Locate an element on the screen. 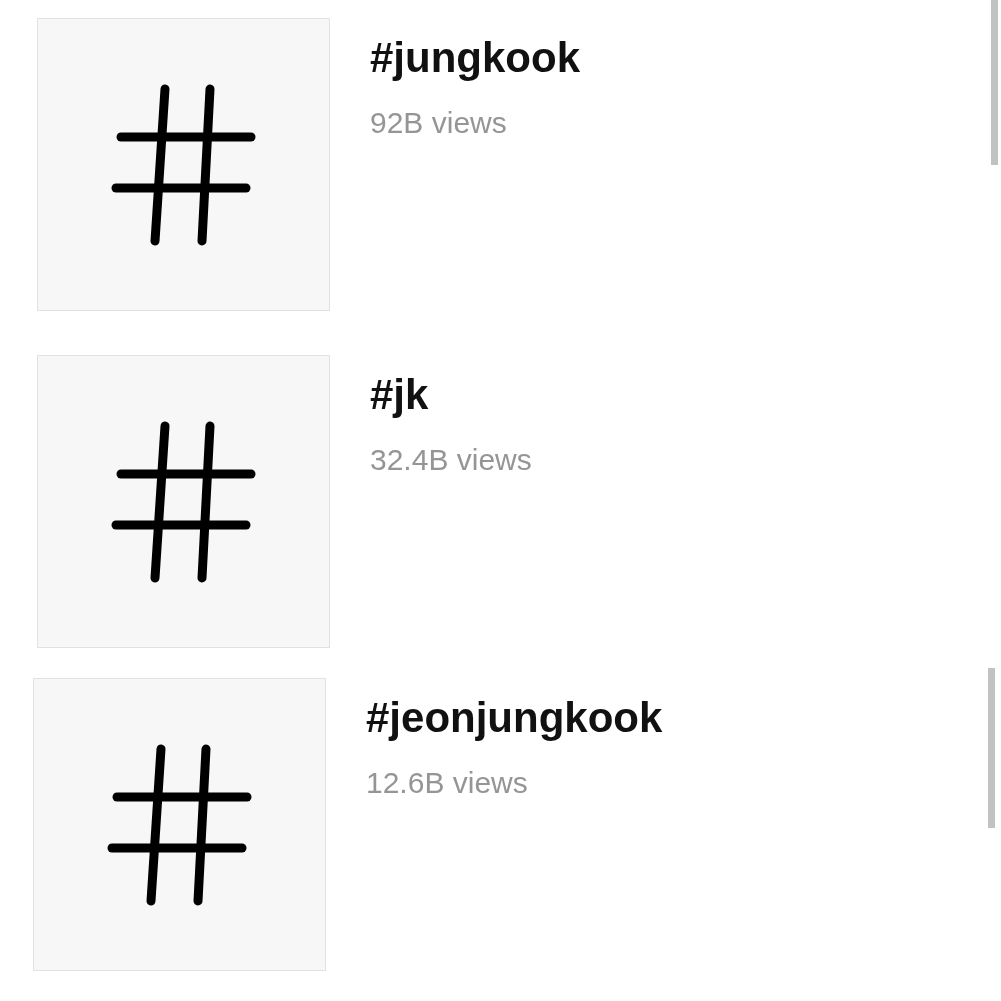  hashtag-title: #jk is located at coordinates (400, 395).